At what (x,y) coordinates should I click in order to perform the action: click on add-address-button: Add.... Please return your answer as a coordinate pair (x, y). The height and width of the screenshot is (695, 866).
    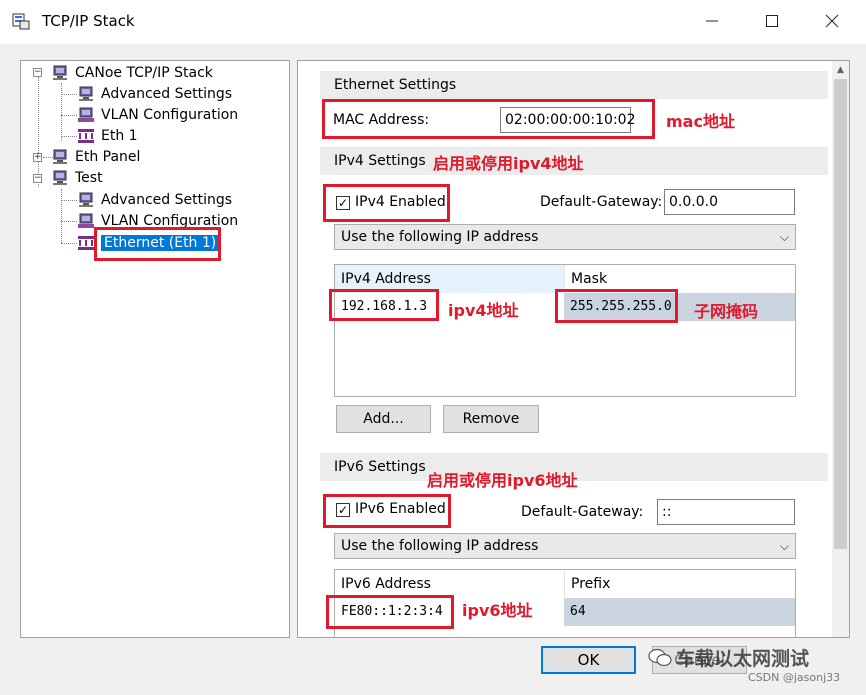
    Looking at the image, I should click on (383, 419).